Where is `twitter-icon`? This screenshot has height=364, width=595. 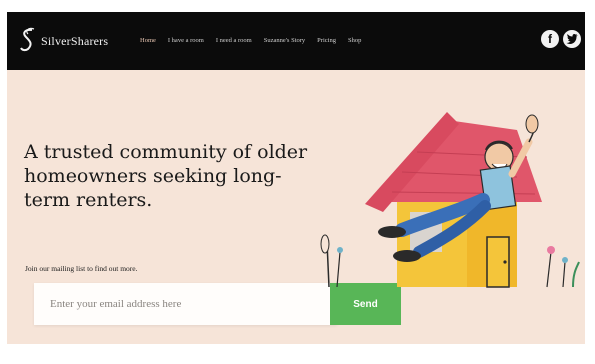 twitter-icon is located at coordinates (572, 39).